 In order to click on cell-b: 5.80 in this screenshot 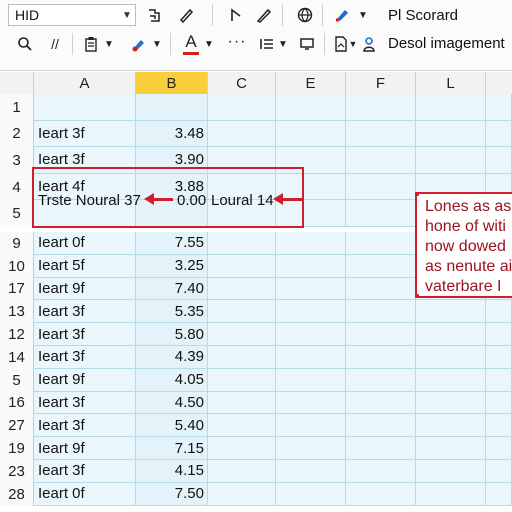, I will do `click(172, 334)`.